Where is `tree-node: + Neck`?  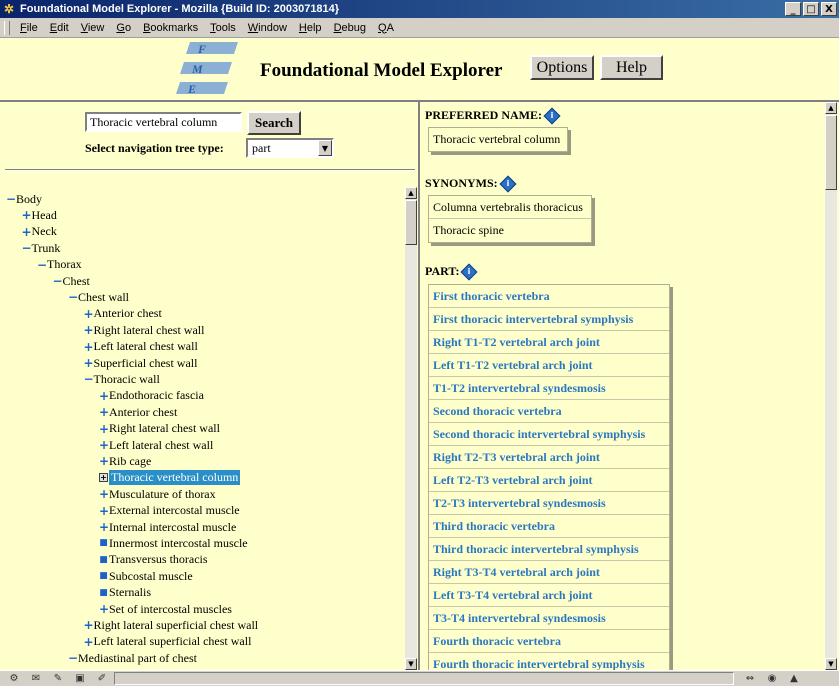
tree-node: + Neck is located at coordinates (39, 232).